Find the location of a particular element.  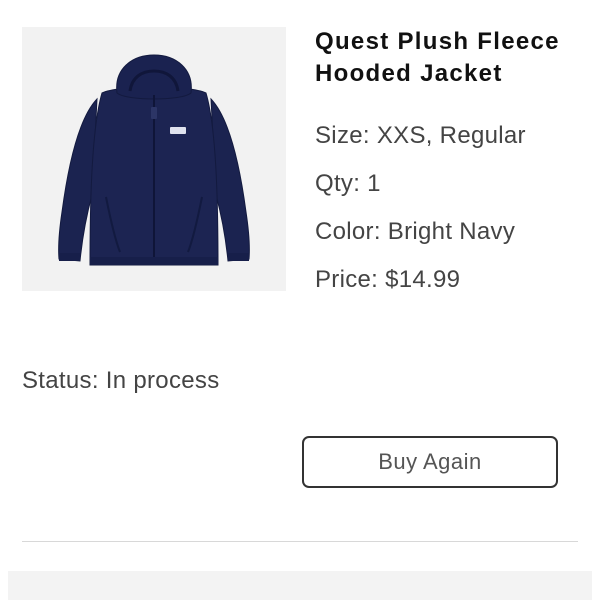

product-color: Color: Bright Navy is located at coordinates (415, 231).